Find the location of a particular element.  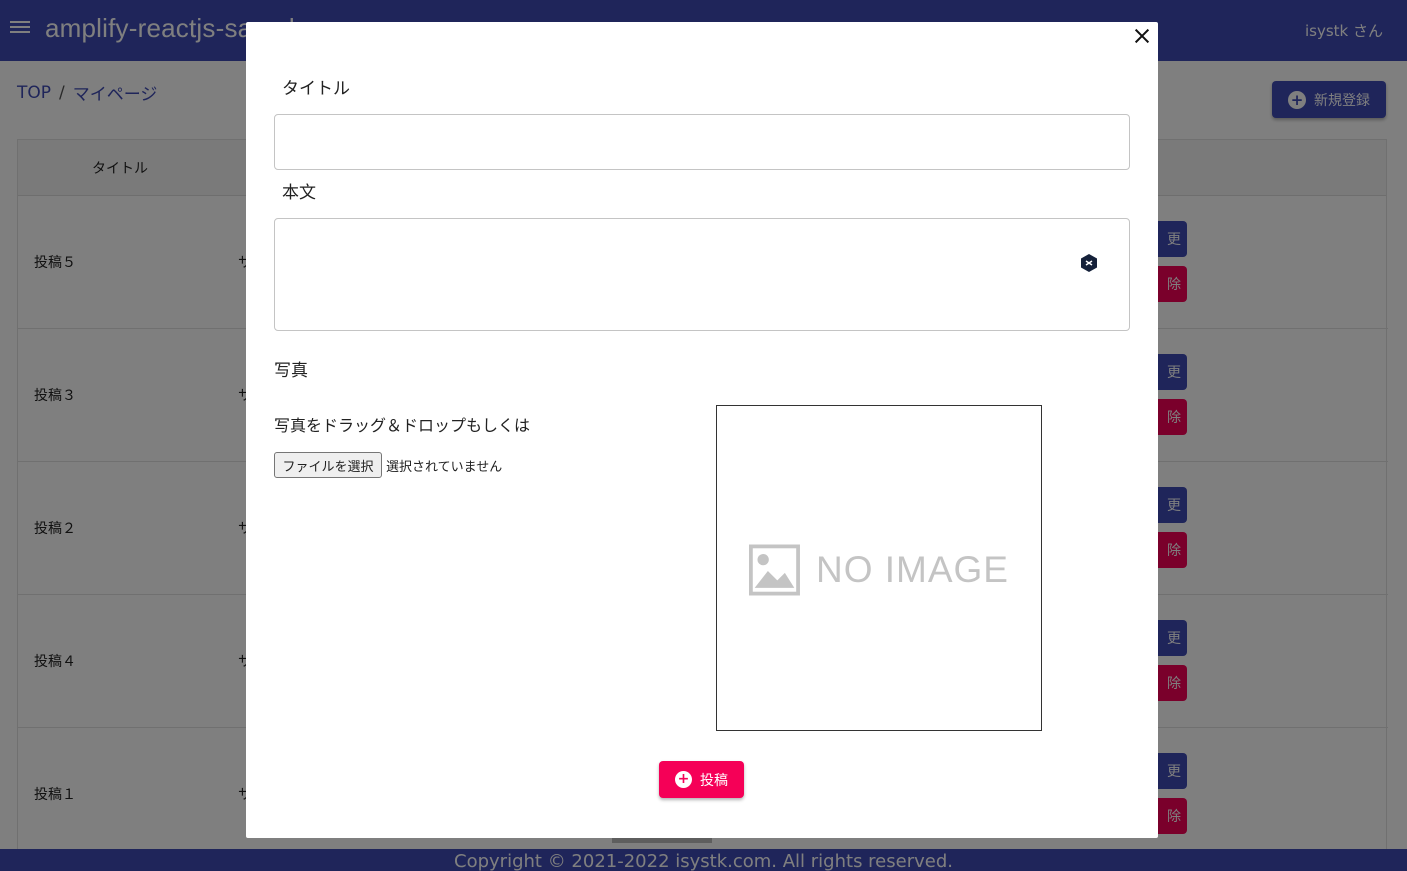

title-input is located at coordinates (702, 142).